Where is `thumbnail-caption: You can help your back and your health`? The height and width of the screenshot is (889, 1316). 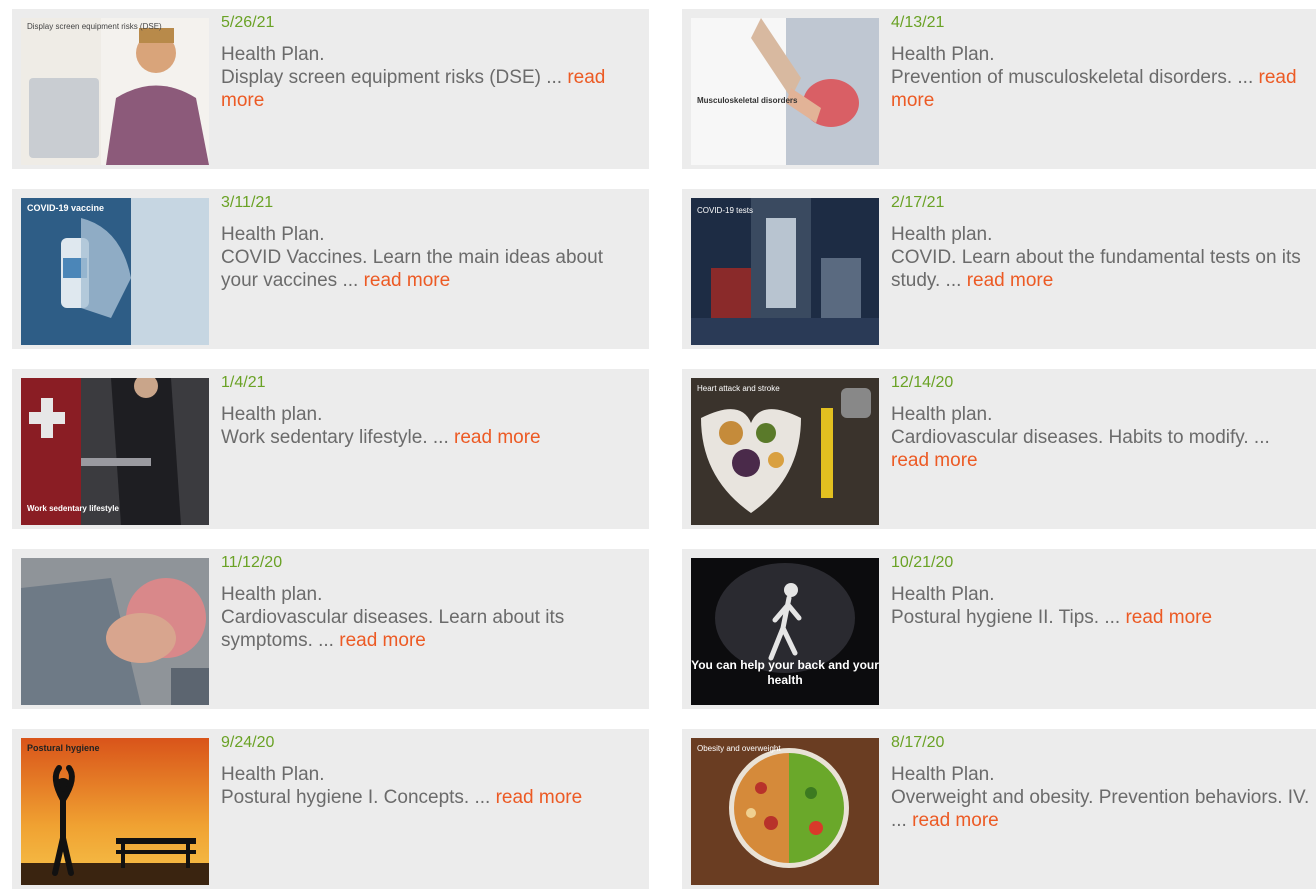 thumbnail-caption: You can help your back and your health is located at coordinates (785, 672).